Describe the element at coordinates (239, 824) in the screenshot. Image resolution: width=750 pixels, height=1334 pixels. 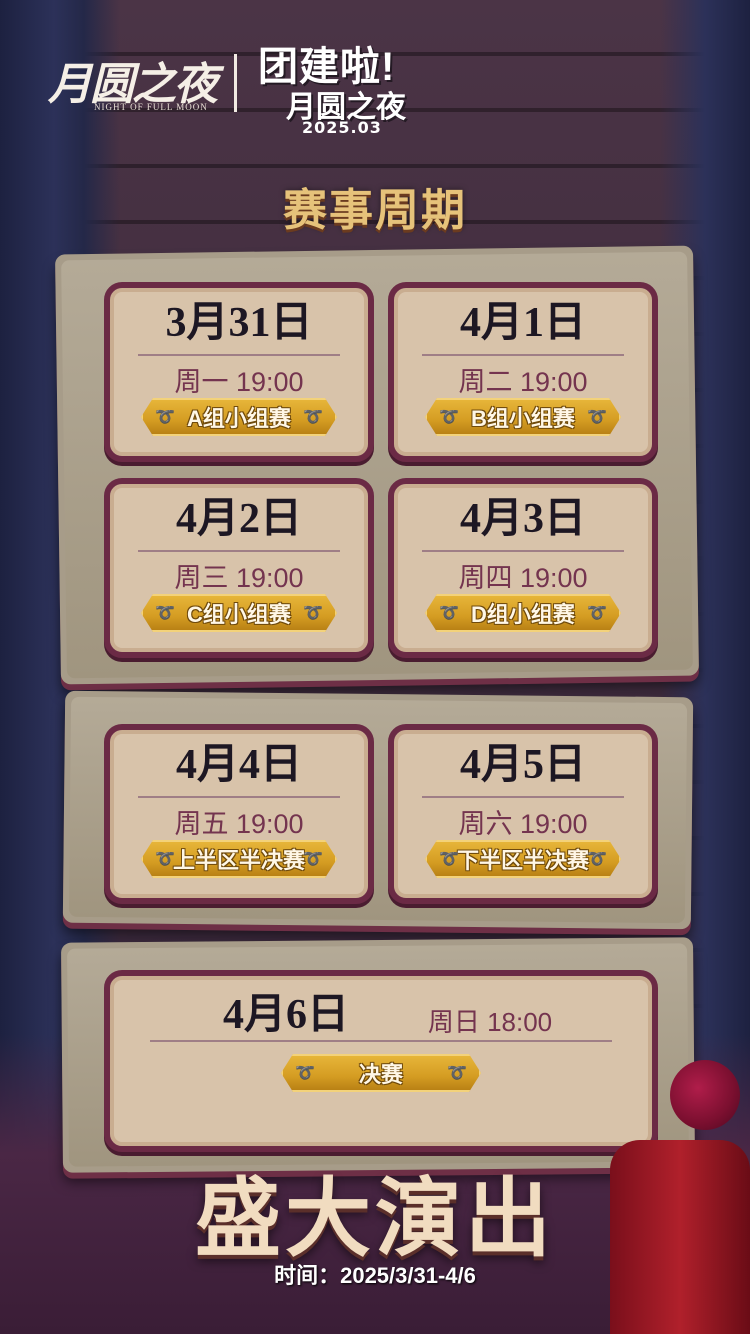
I see `match-time: 周五 19:00` at that location.